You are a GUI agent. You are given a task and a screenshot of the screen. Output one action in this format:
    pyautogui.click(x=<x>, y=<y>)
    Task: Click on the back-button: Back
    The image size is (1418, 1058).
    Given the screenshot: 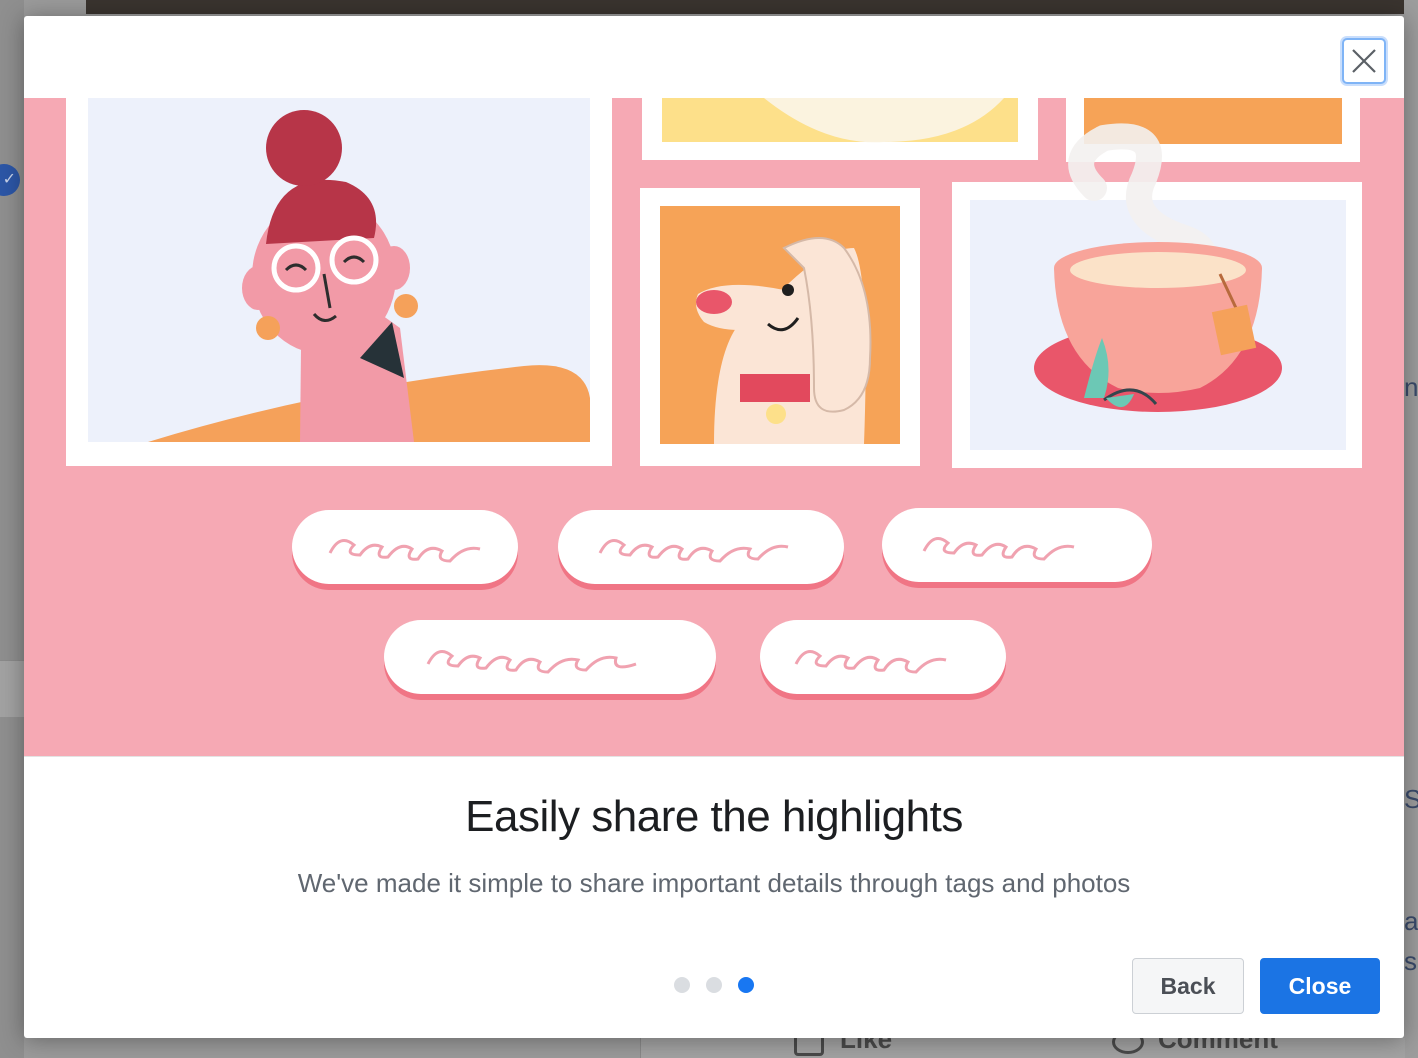 What is the action you would take?
    pyautogui.click(x=1188, y=986)
    